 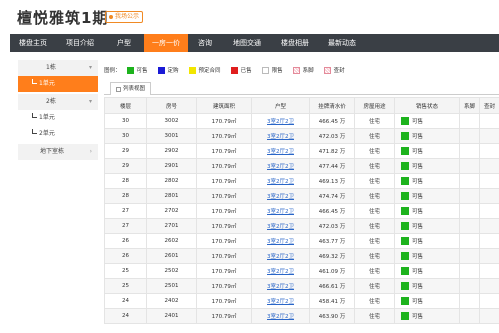 I want to click on nav-item-project-intro: 项目介绍, so click(x=80, y=43).